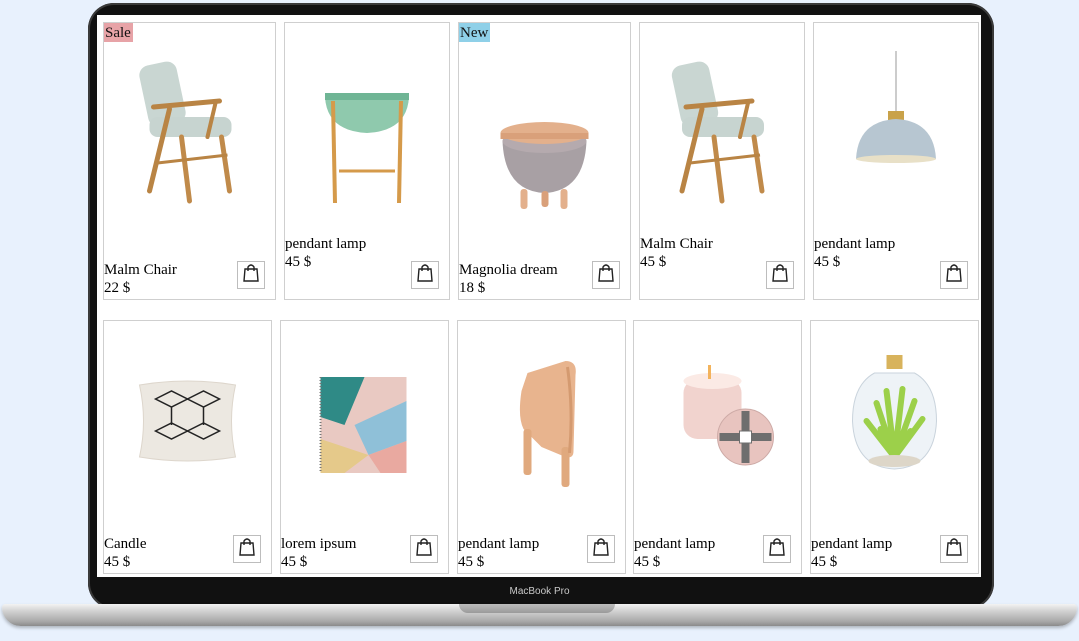  I want to click on laptop-notch, so click(537, 608).